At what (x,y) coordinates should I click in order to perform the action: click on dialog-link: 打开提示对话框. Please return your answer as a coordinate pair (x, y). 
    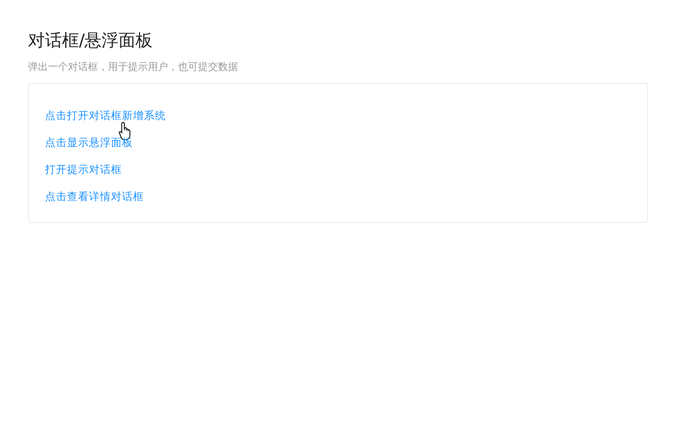
    Looking at the image, I should click on (83, 169).